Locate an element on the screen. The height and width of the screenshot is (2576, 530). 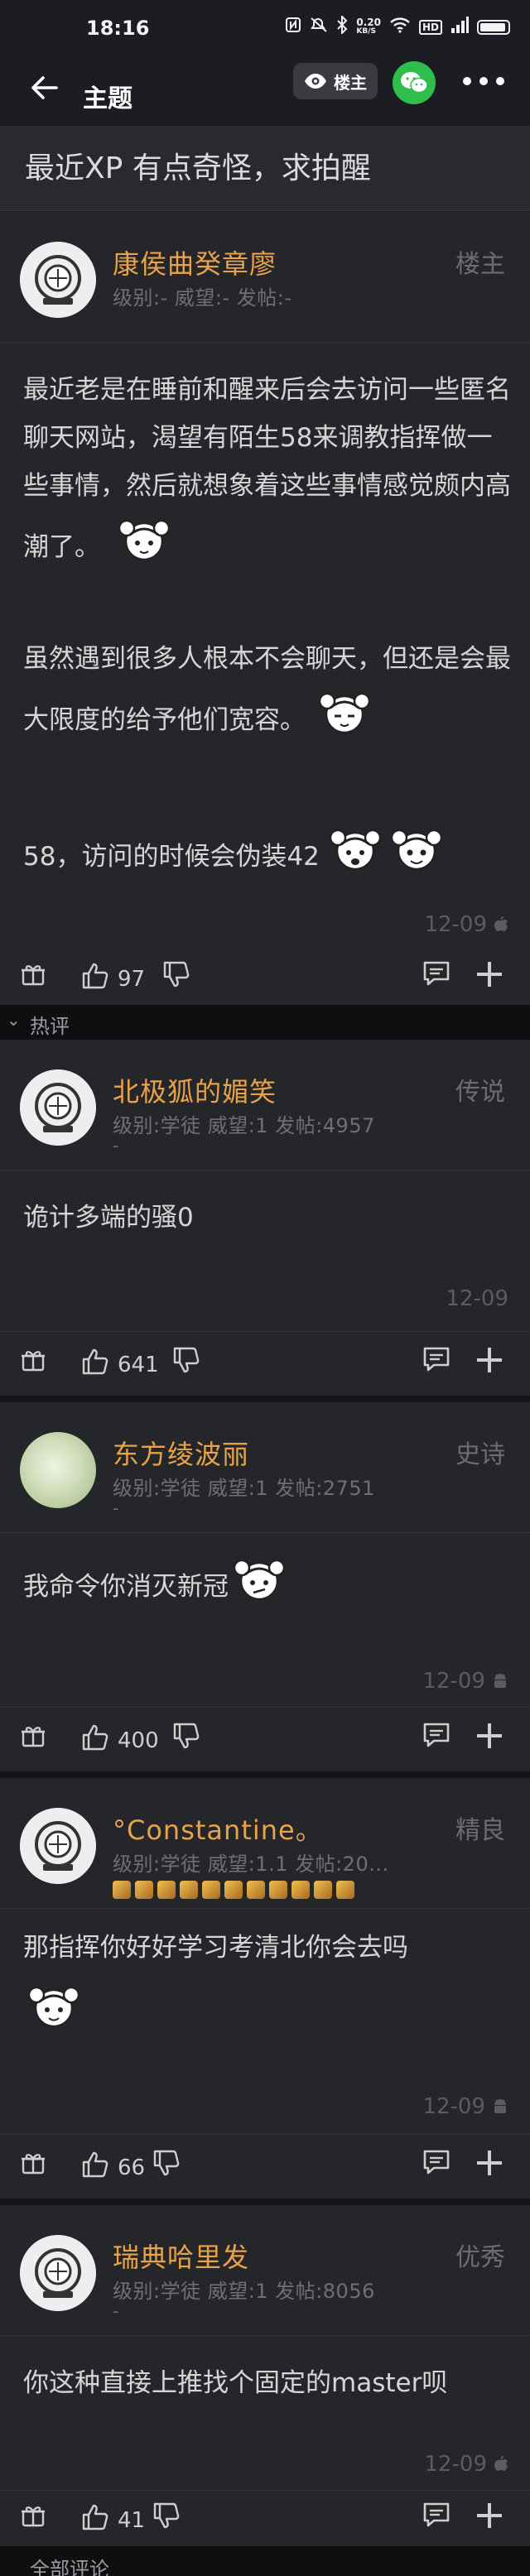
username: 东方绫波丽 is located at coordinates (181, 1453).